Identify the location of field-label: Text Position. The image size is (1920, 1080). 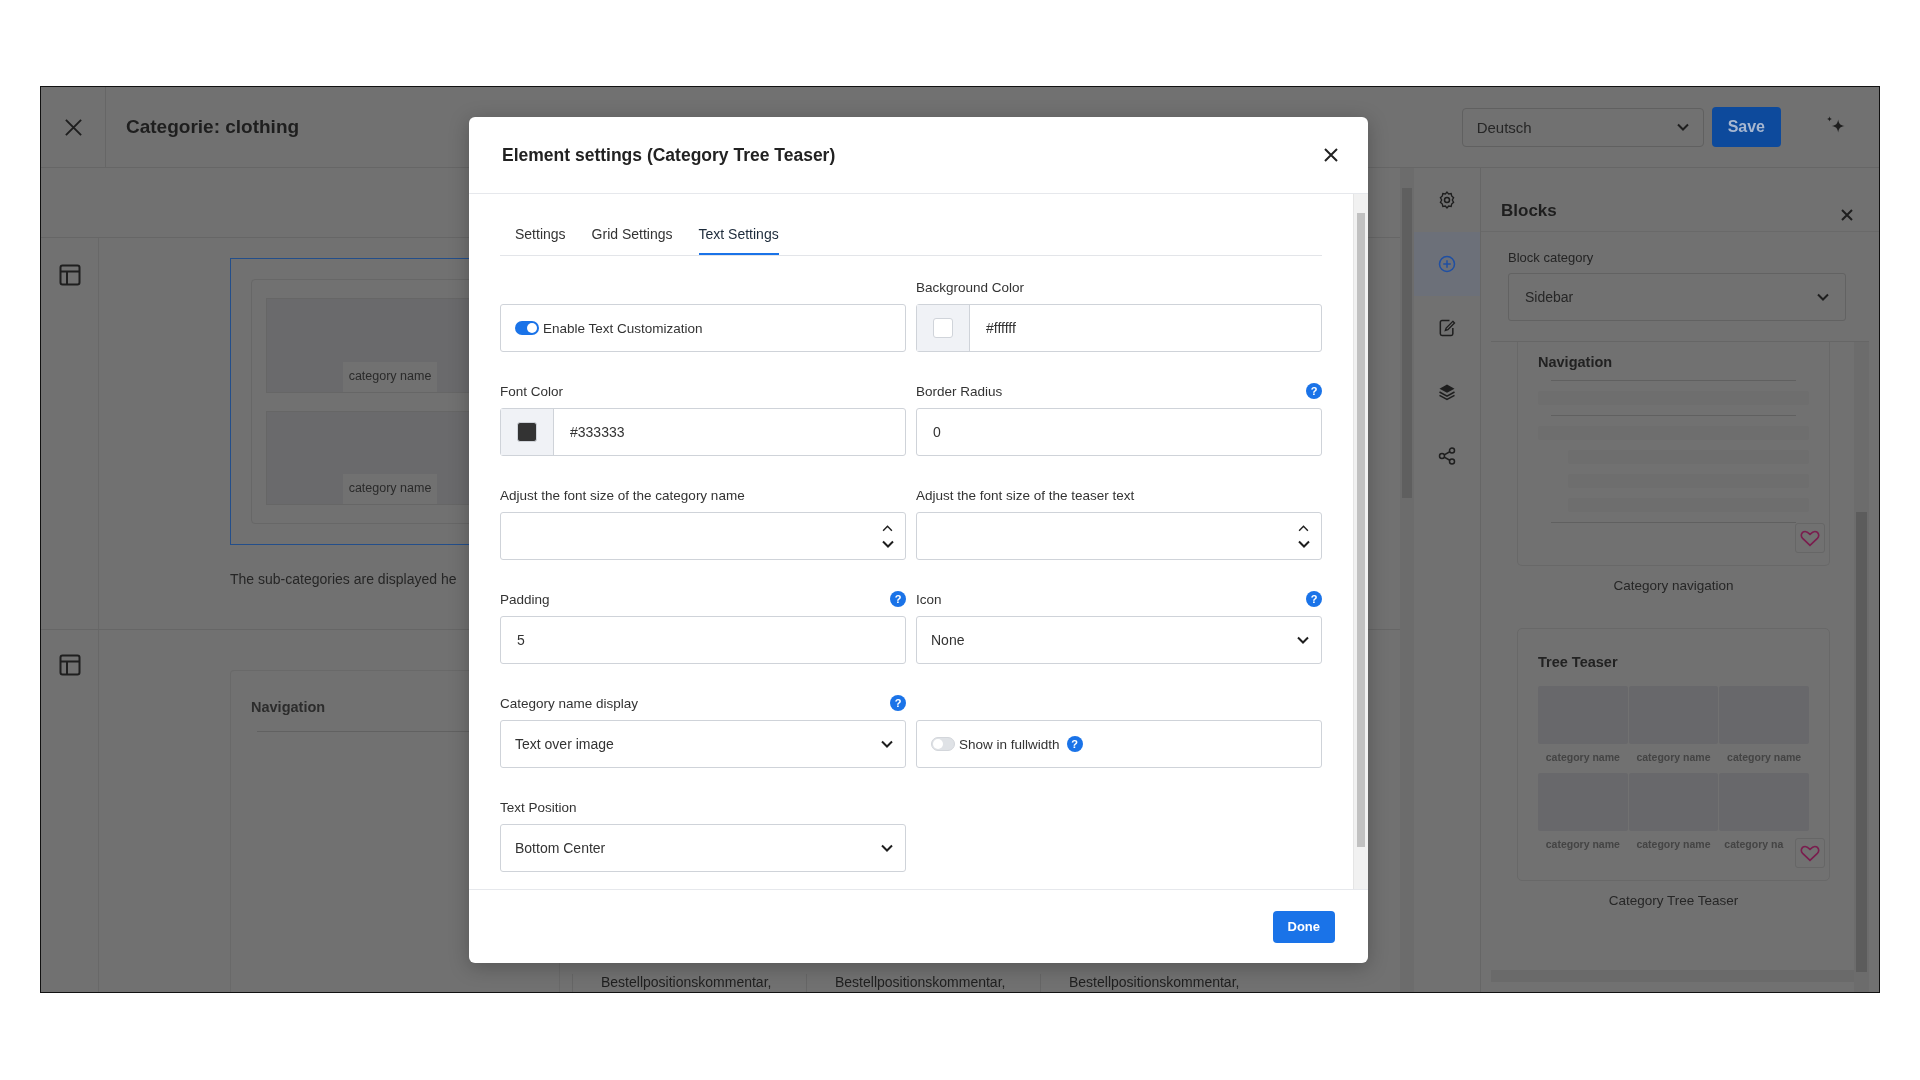
(538, 807).